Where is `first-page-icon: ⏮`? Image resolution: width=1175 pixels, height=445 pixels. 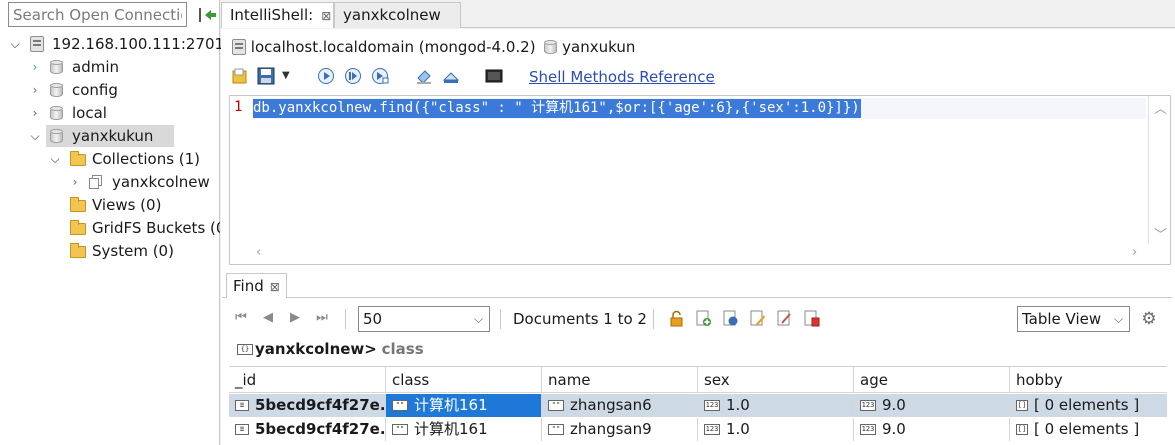
first-page-icon: ⏮ is located at coordinates (241, 318).